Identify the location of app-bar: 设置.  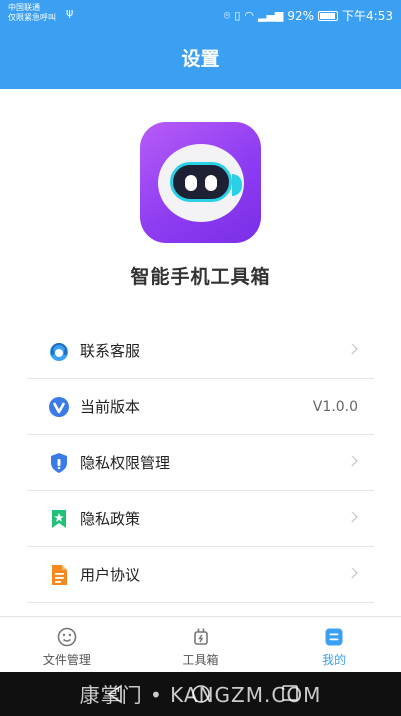
(200, 59).